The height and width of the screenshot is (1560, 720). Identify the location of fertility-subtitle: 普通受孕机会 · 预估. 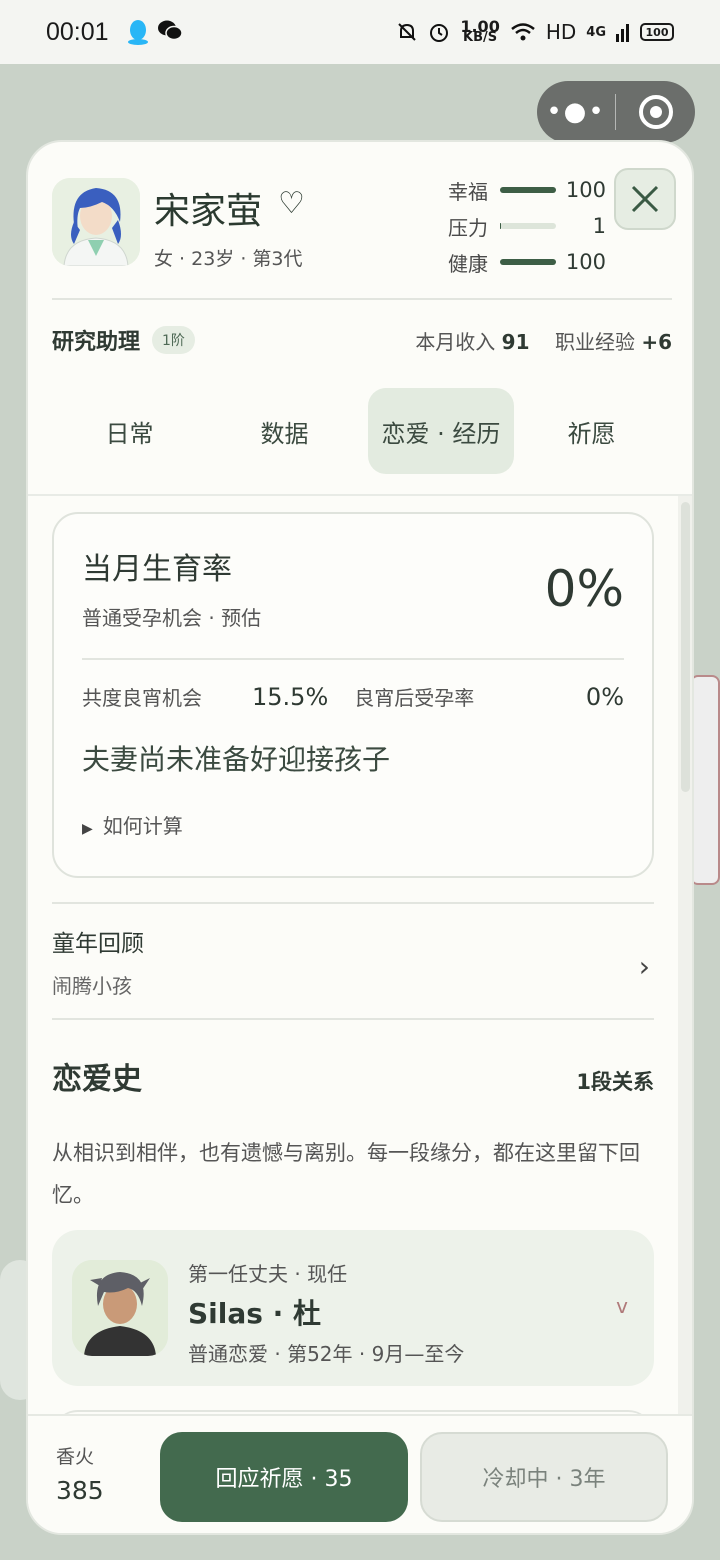
(172, 618).